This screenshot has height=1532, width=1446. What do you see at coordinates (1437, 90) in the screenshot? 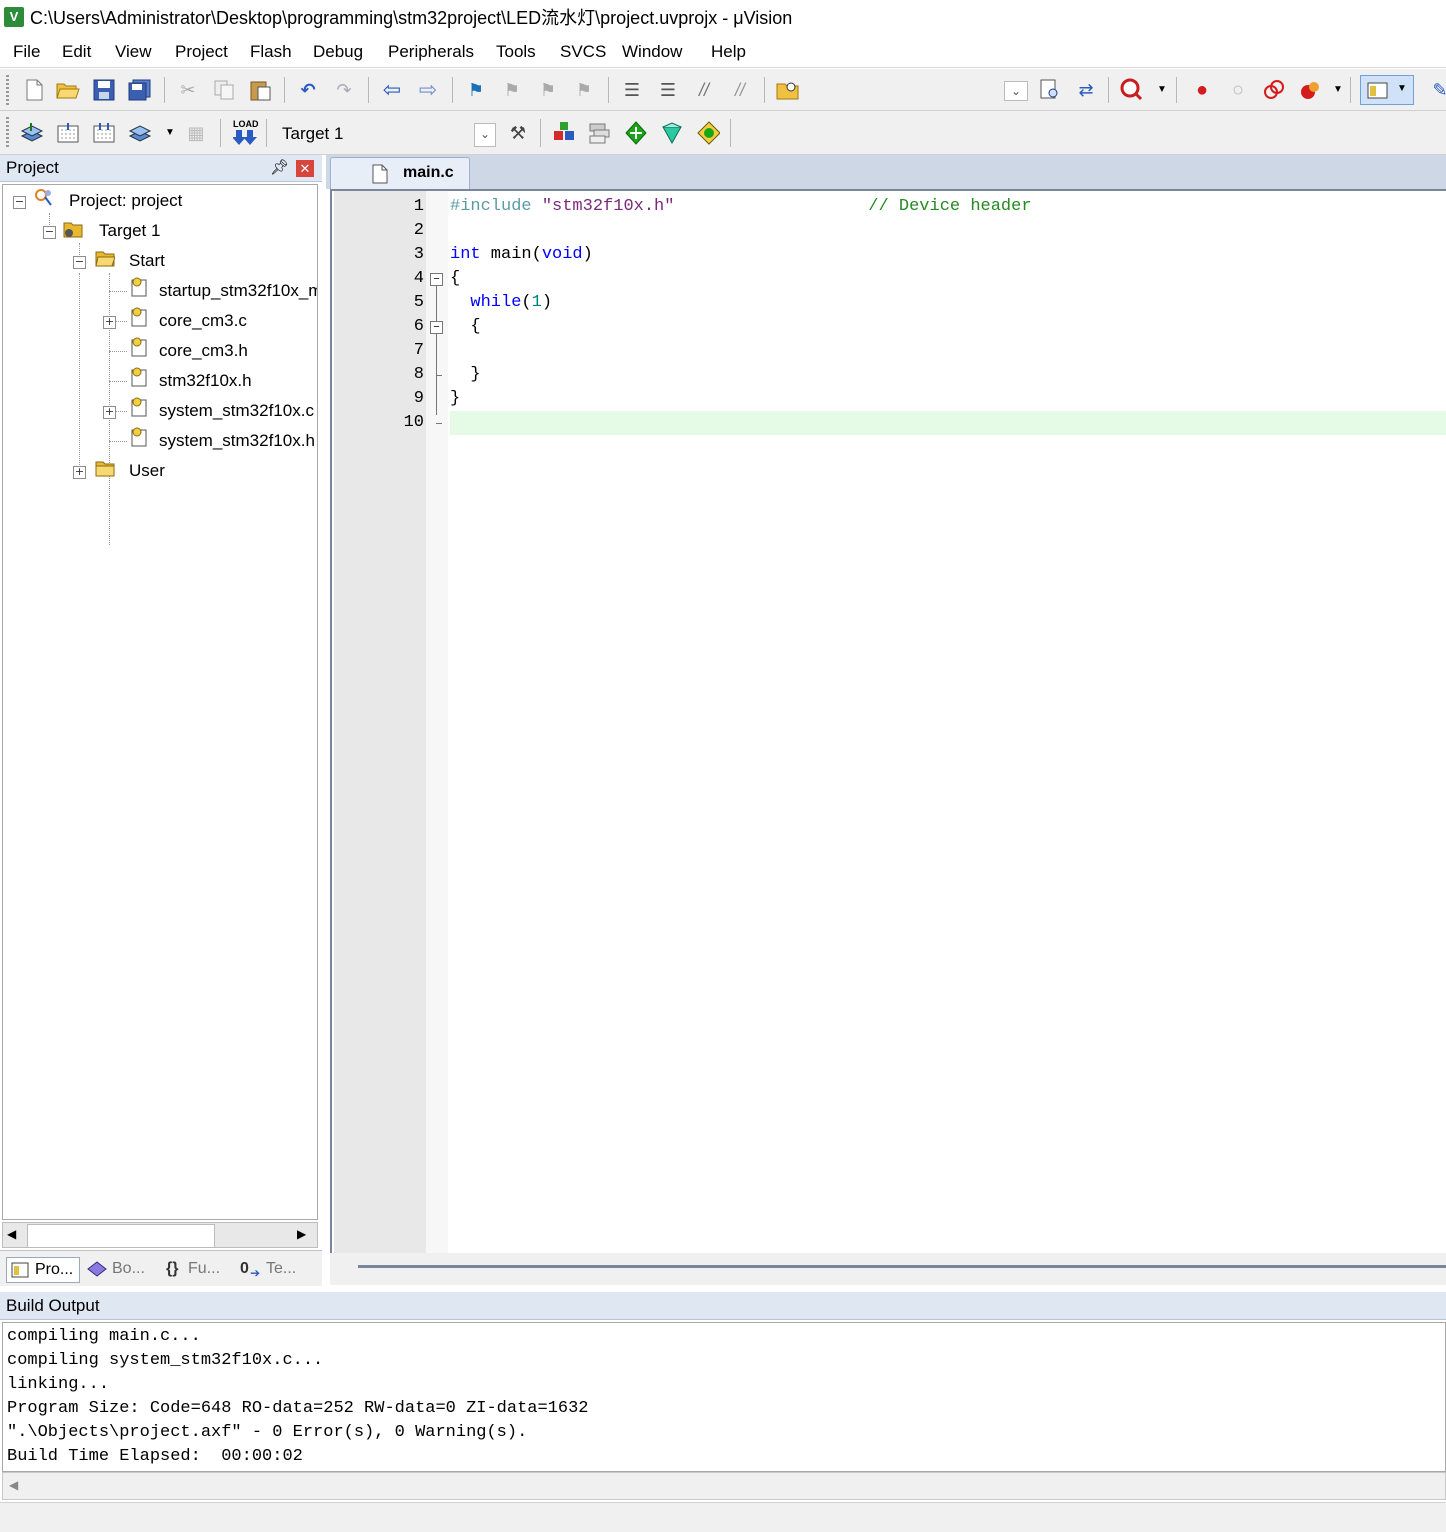
I see `configure-icon: ✎` at bounding box center [1437, 90].